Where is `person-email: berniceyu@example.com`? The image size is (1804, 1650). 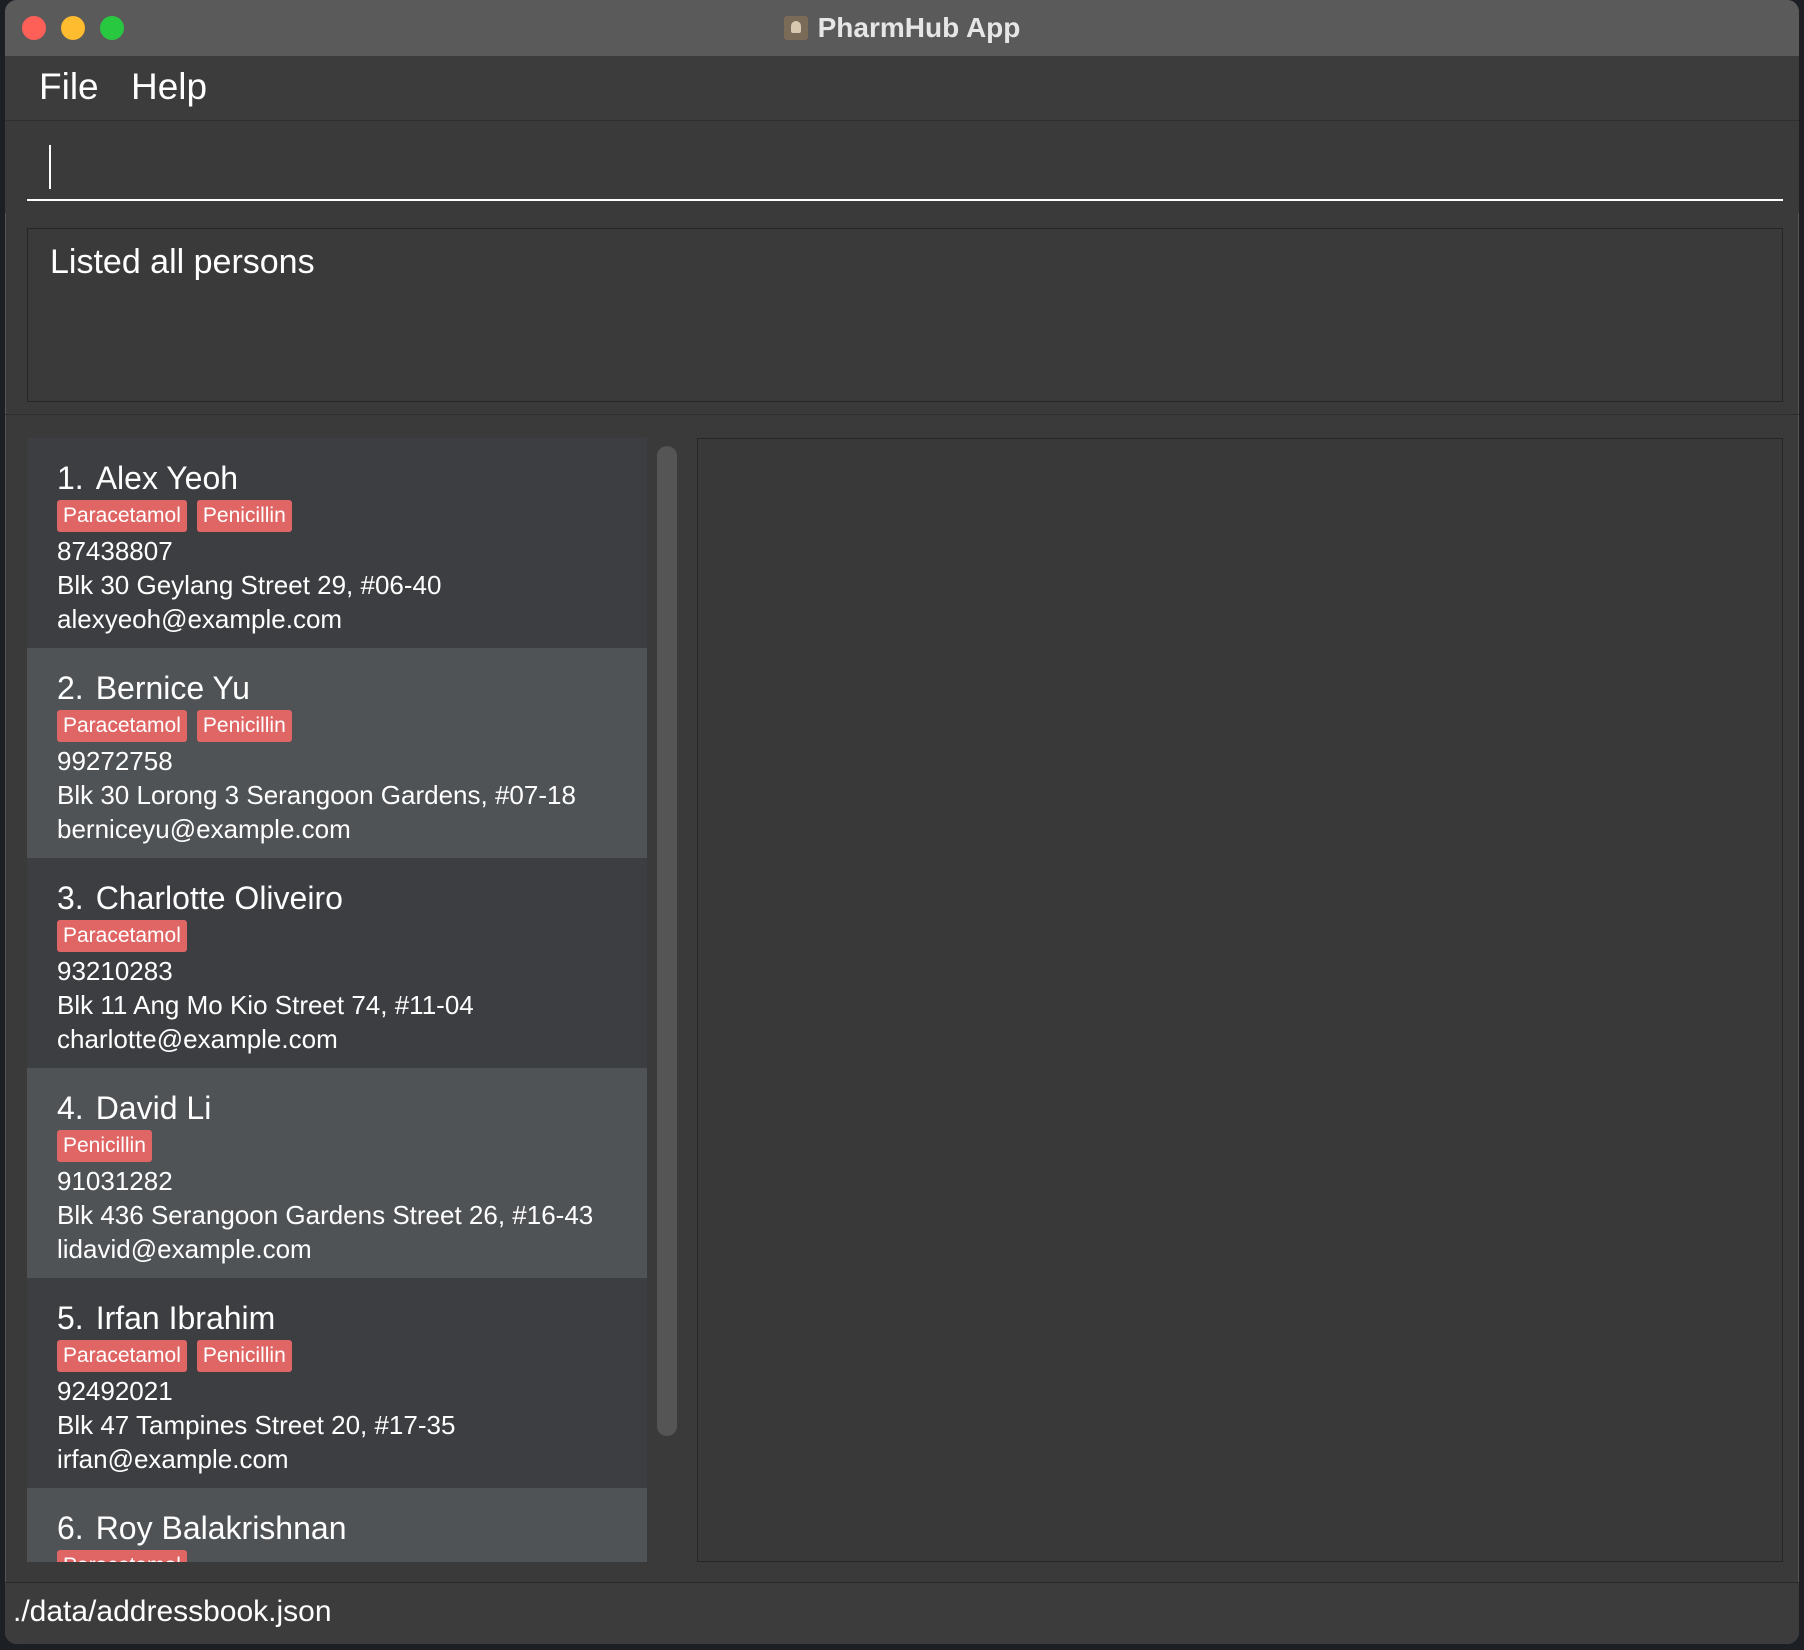
person-email: berniceyu@example.com is located at coordinates (204, 829).